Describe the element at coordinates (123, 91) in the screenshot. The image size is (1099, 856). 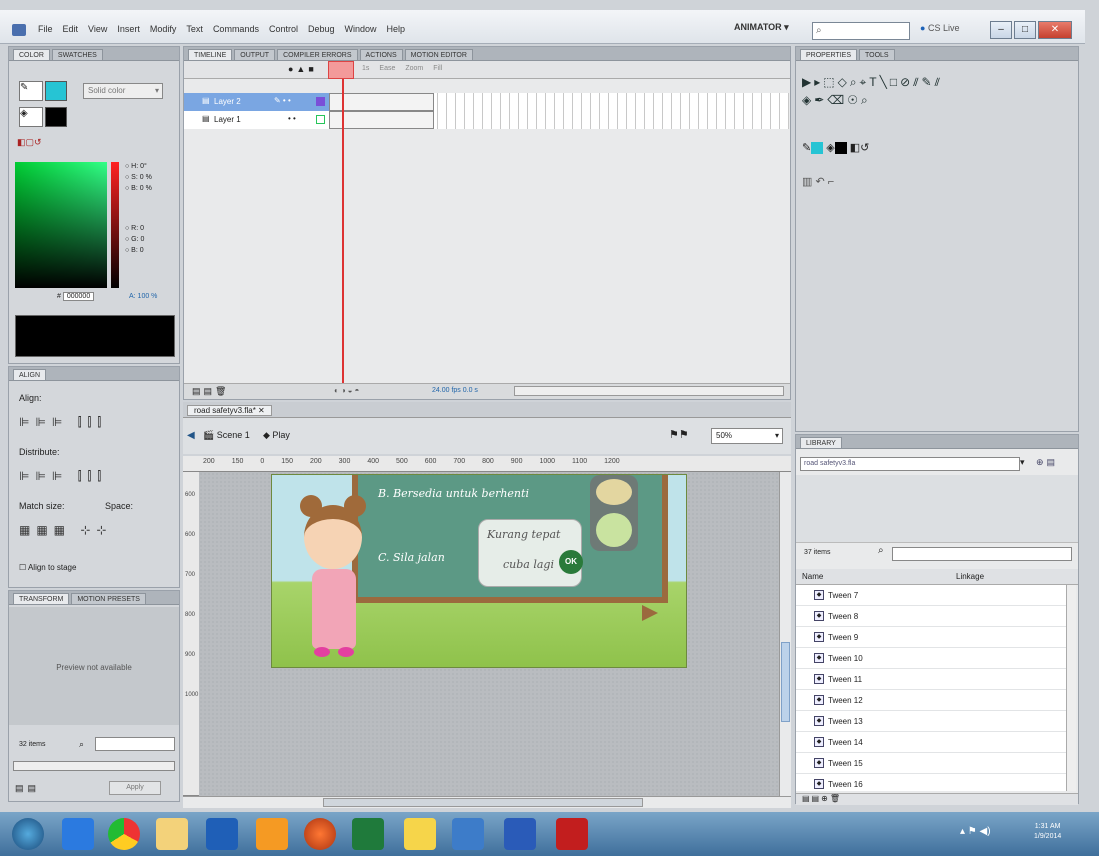
I see `fill-type-select: Solid color ▾` at that location.